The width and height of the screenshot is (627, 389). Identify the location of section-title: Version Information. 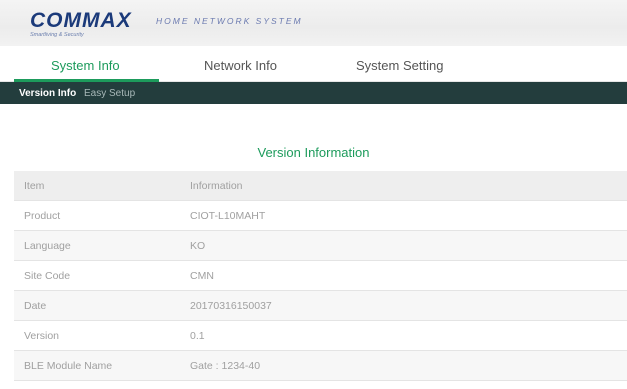
(313, 152).